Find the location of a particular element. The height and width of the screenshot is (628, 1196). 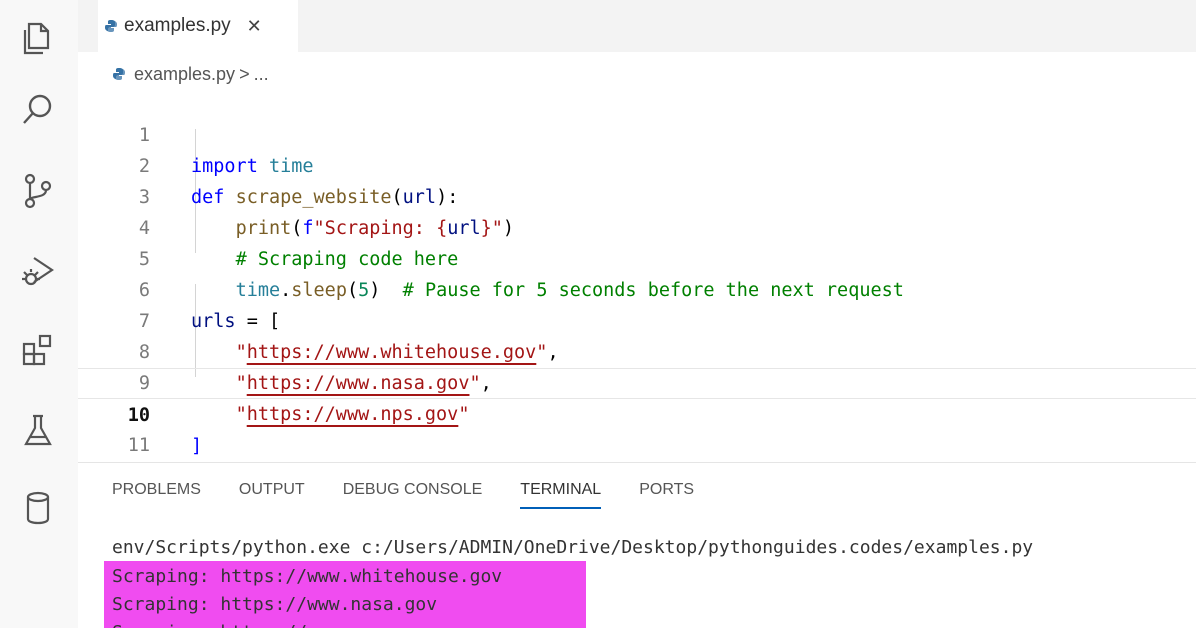

code-line: 11 for url in urls: is located at coordinates (637, 443).